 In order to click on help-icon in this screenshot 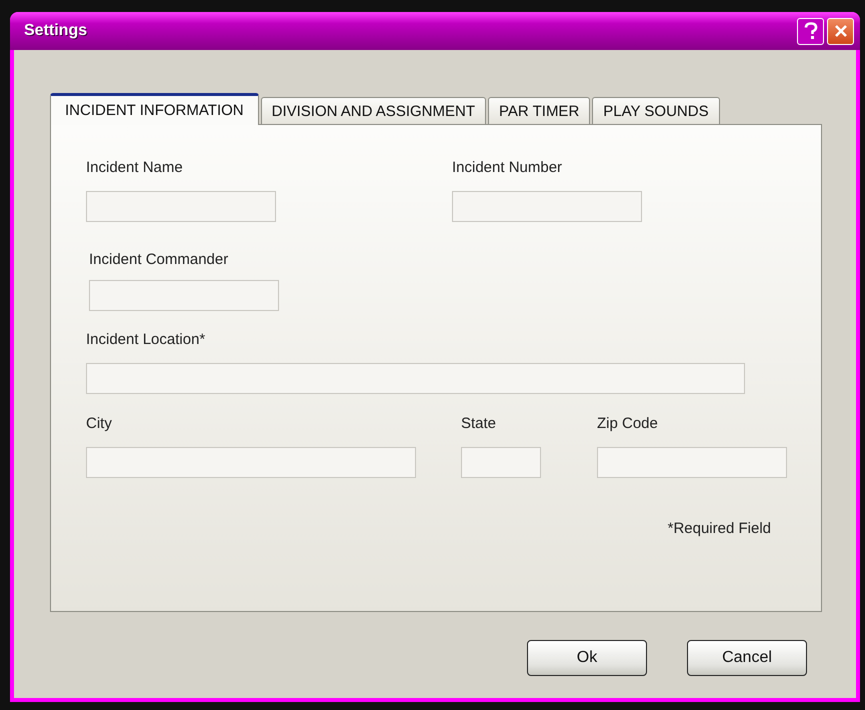, I will do `click(810, 31)`.